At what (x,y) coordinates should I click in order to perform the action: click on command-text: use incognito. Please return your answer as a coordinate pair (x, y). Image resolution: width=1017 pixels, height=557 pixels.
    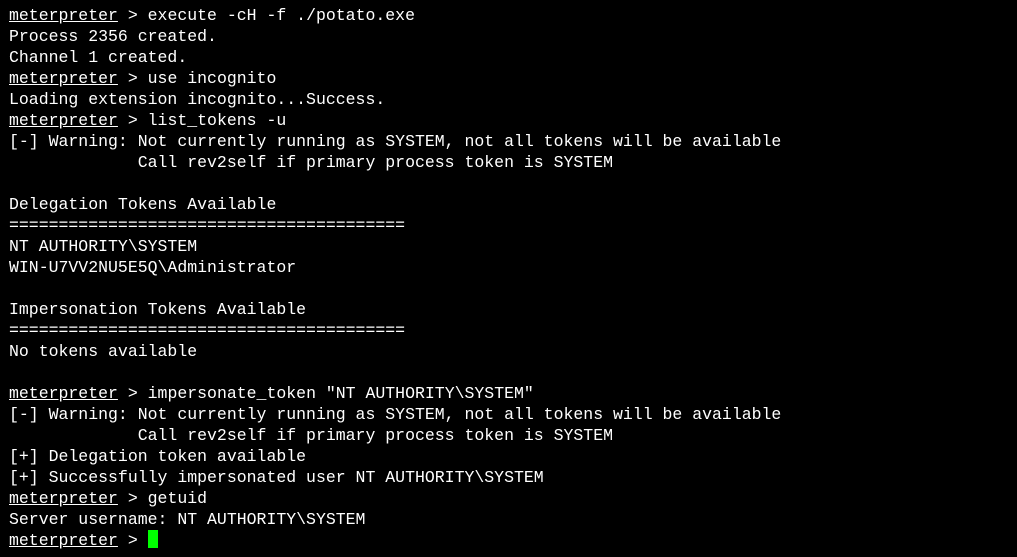
    Looking at the image, I should click on (212, 78).